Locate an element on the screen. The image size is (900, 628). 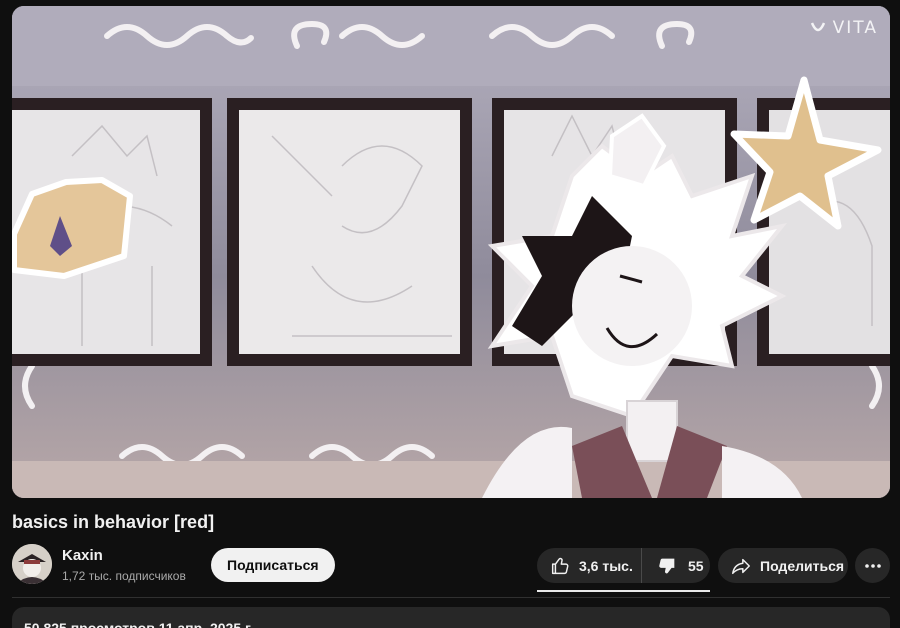
divider is located at coordinates (451, 597).